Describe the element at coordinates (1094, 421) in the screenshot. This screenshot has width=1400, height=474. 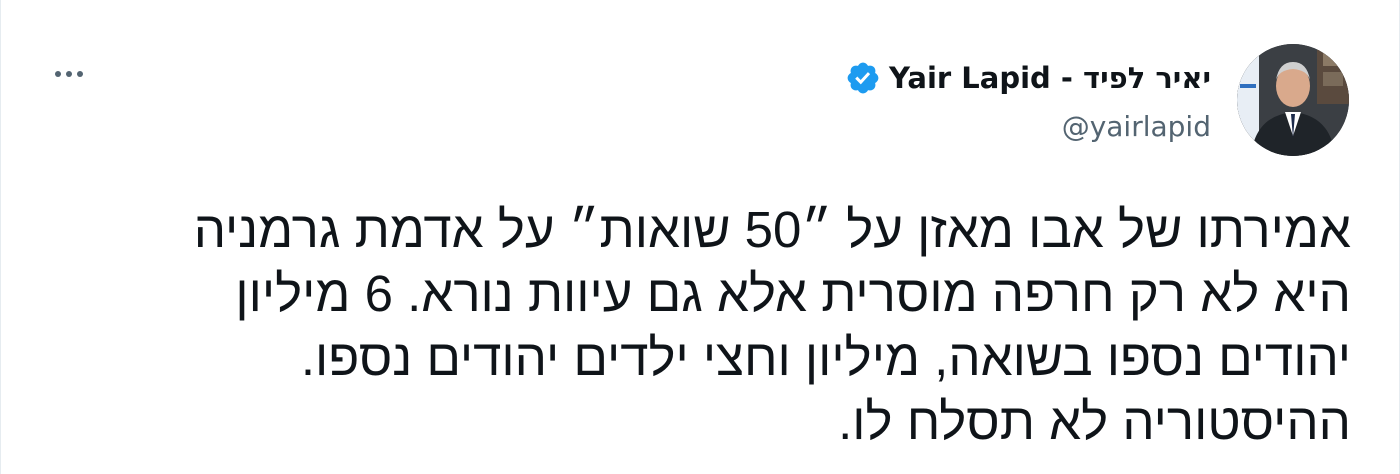
I see `tweet-text-line: ההיסטוריה לא תסלח לו.` at that location.